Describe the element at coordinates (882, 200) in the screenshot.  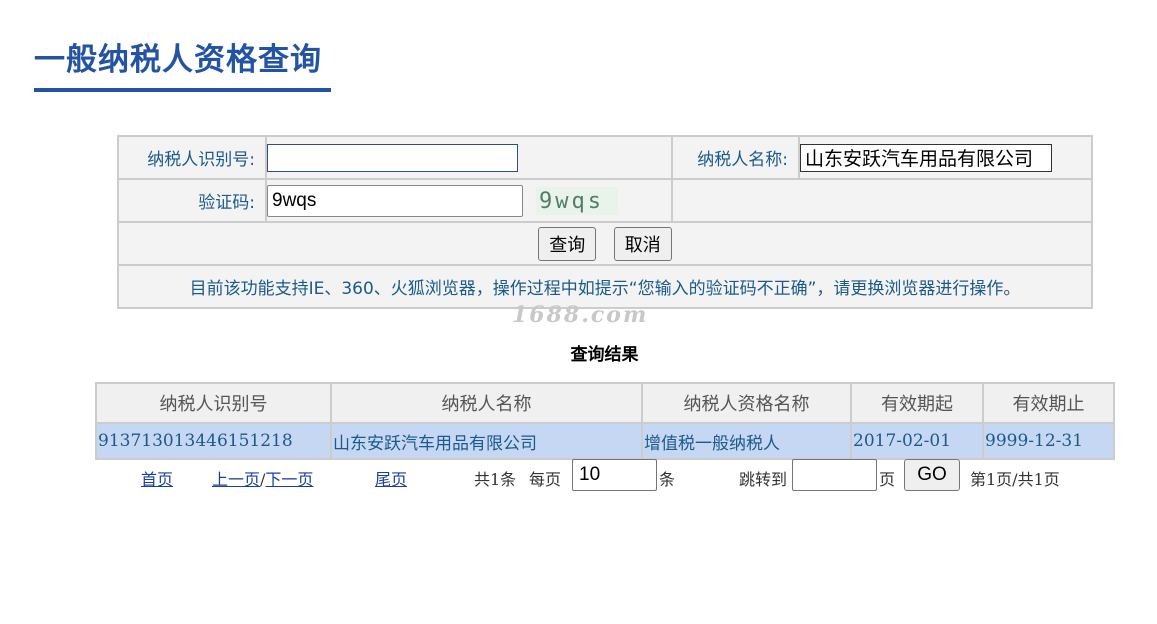
I see `empty-cell` at that location.